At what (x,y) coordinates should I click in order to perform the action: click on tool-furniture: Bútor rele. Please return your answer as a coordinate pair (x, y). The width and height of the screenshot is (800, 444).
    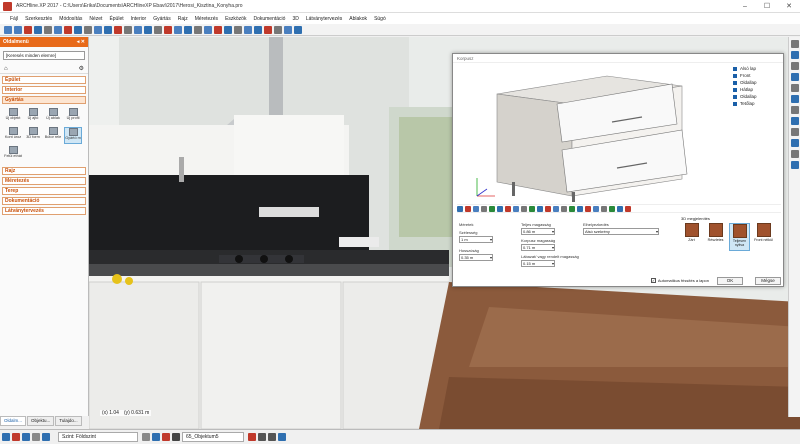
    Looking at the image, I should click on (53, 135).